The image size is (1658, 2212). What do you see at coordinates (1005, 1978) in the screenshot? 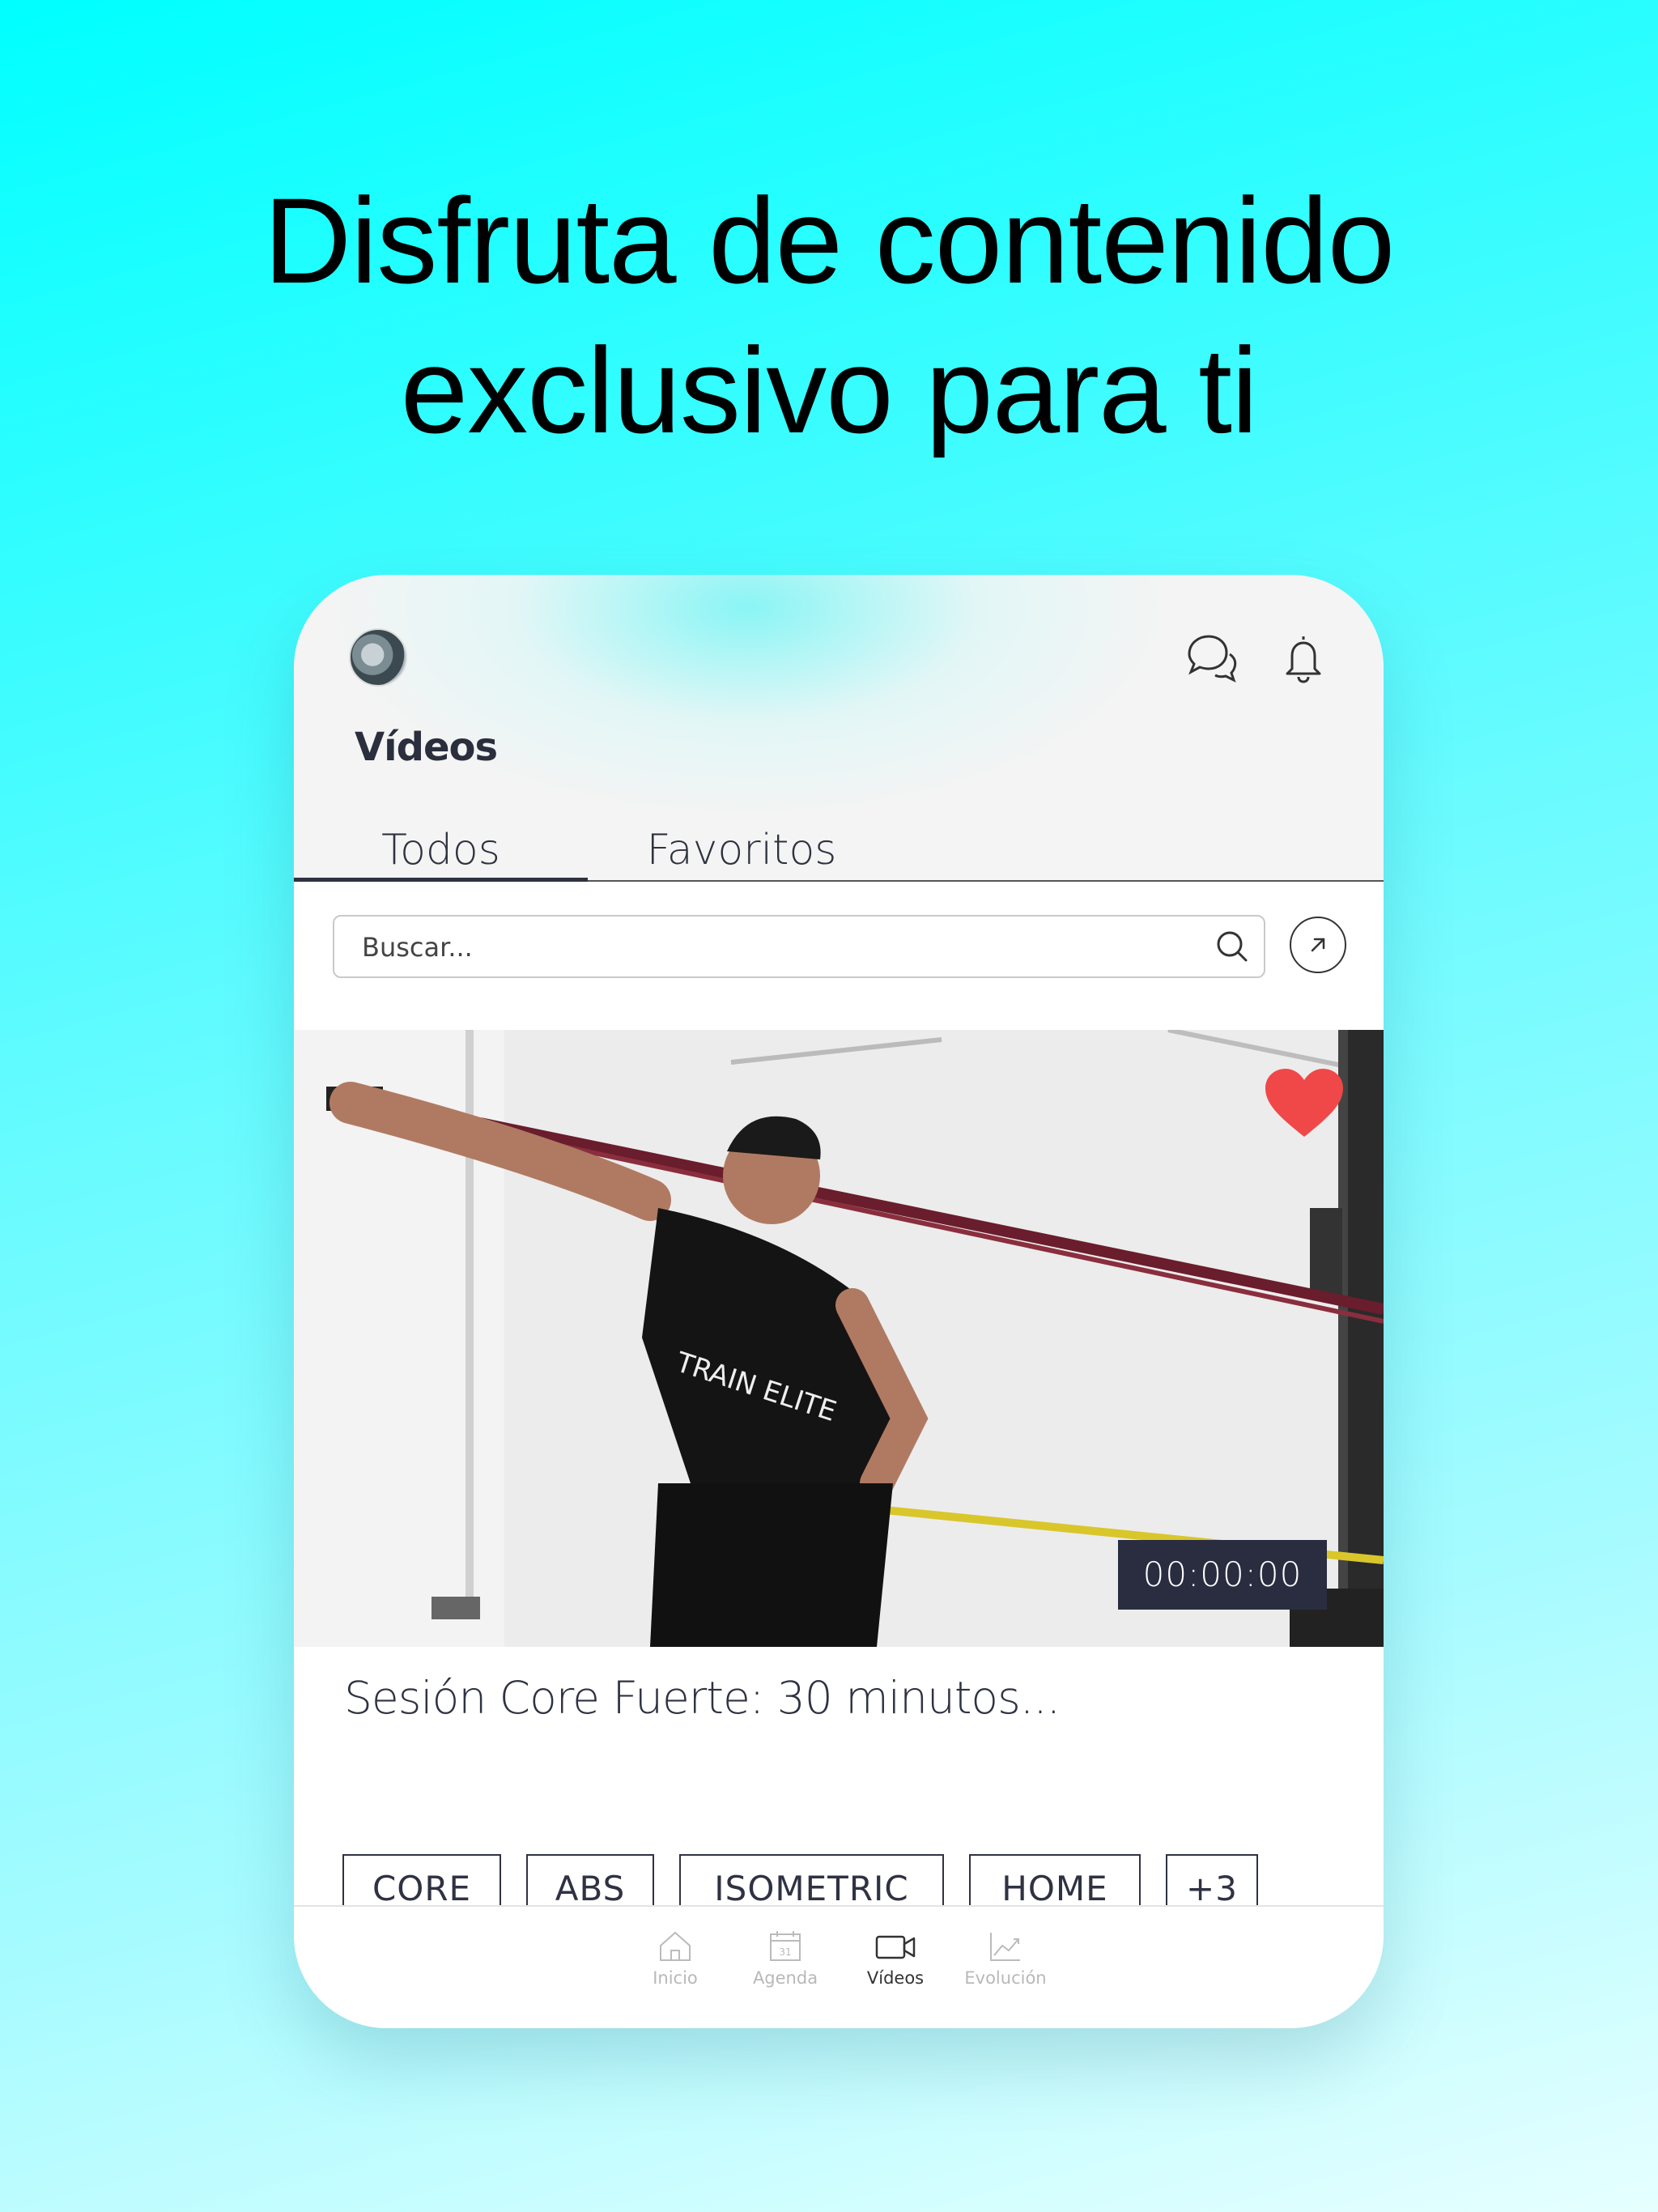
I see `nav-label: Evolución` at bounding box center [1005, 1978].